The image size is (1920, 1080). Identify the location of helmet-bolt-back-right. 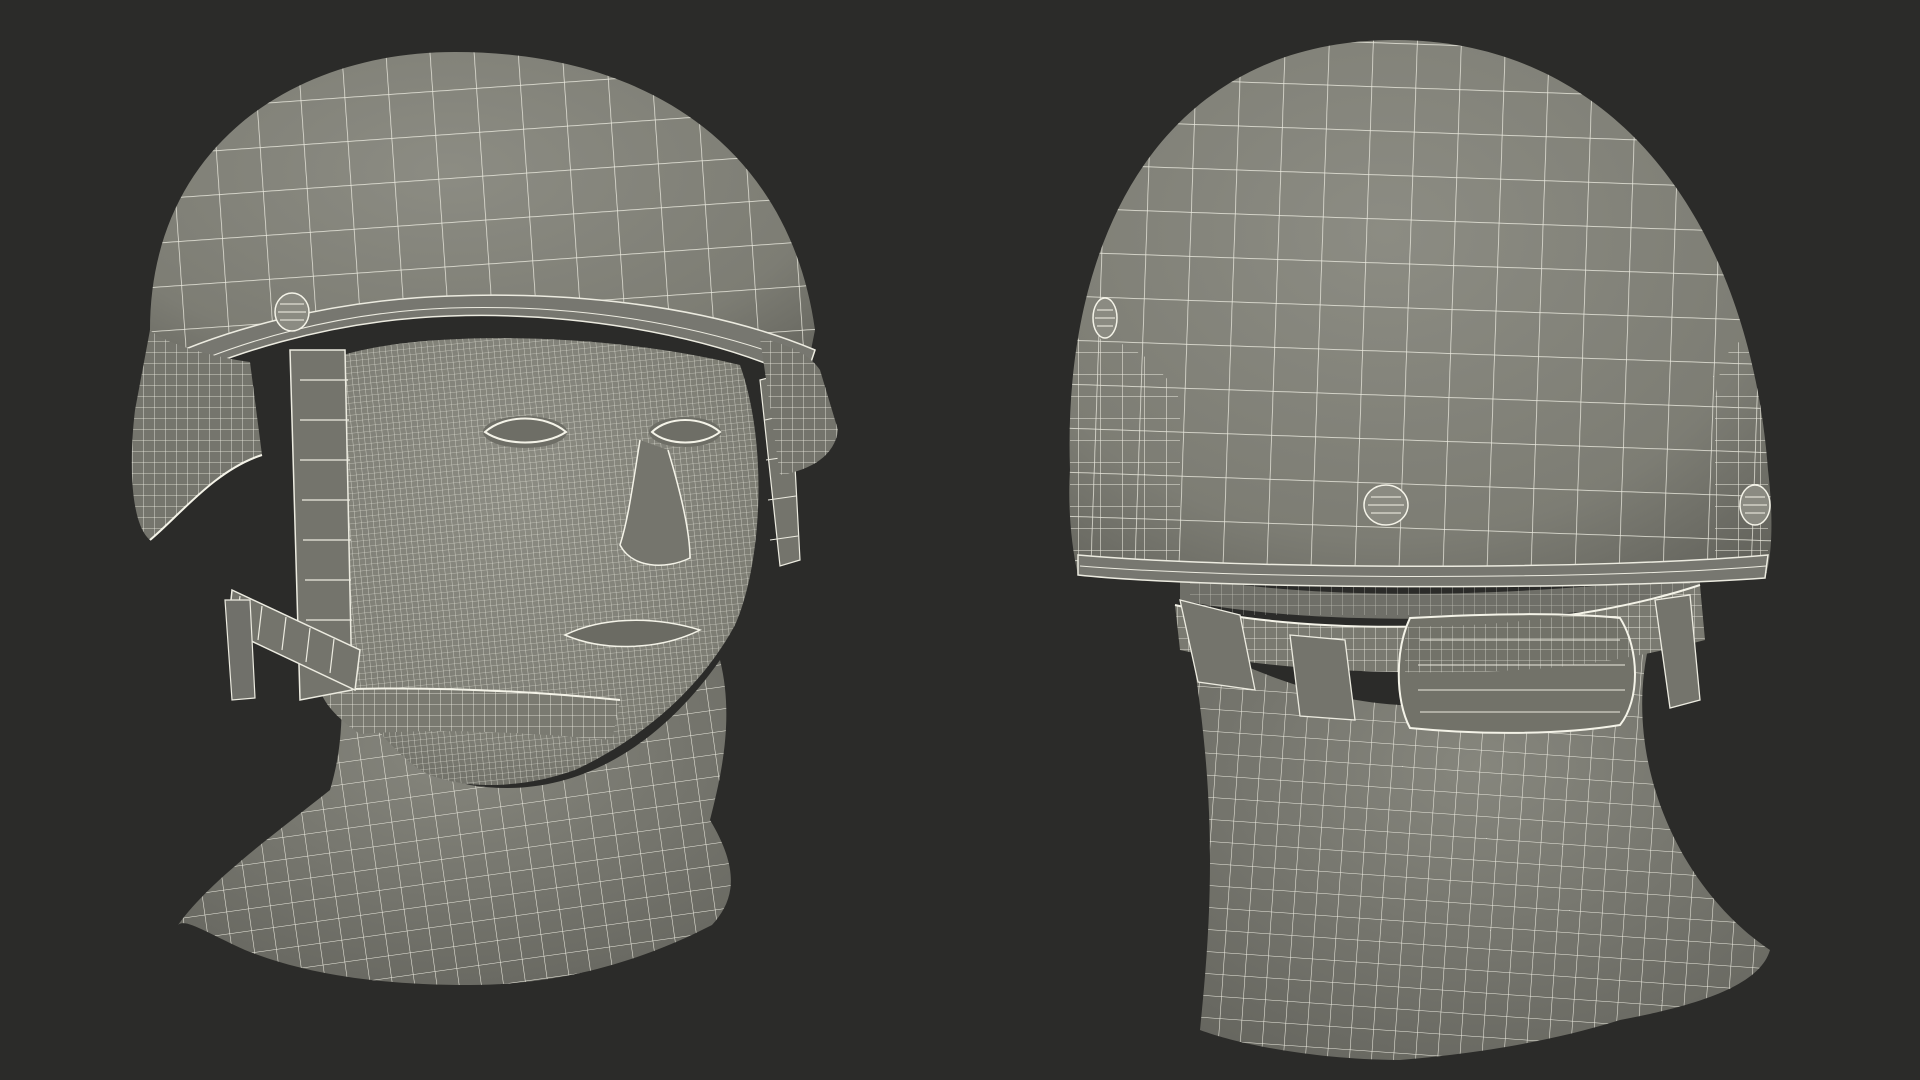
(1755, 505).